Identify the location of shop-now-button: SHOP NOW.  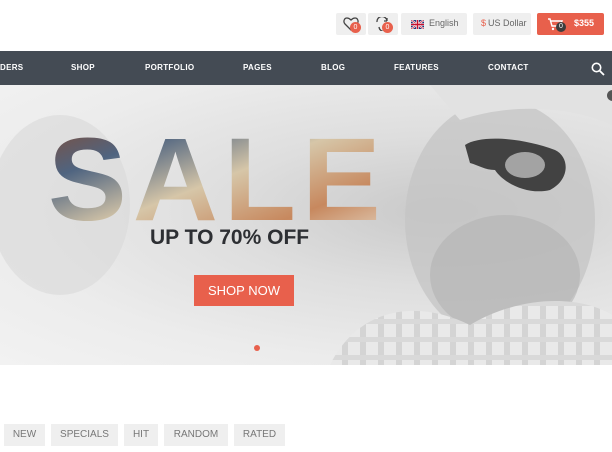
(244, 290).